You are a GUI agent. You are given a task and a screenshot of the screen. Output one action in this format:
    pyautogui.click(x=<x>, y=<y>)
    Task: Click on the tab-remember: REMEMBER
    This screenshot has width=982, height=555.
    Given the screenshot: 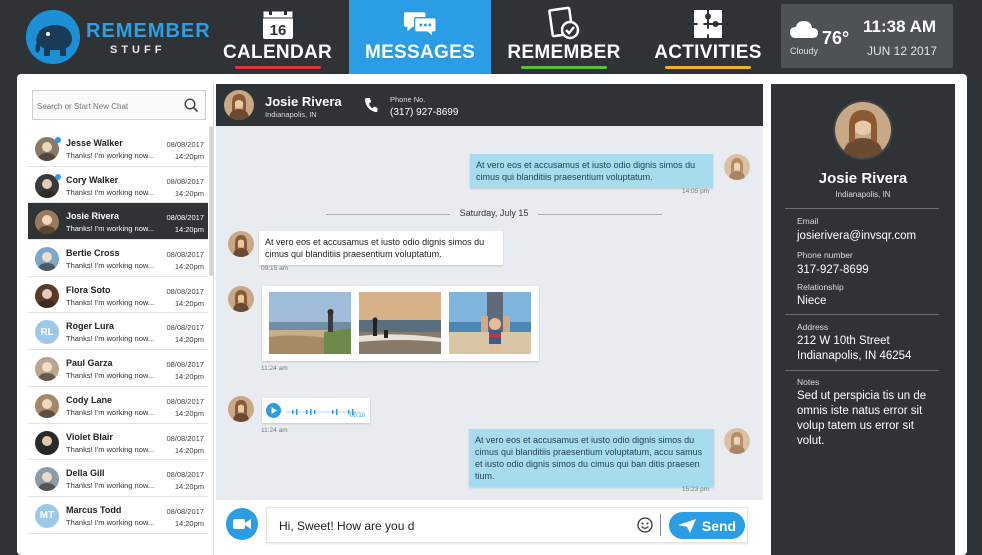 What is the action you would take?
    pyautogui.click(x=564, y=37)
    